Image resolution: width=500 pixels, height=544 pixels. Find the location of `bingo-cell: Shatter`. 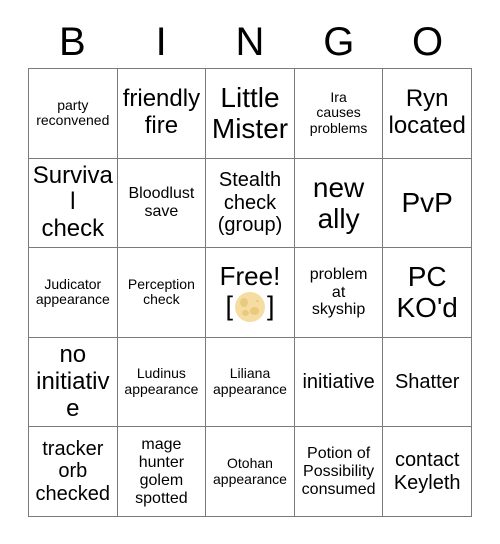

bingo-cell: Shatter is located at coordinates (427, 382).